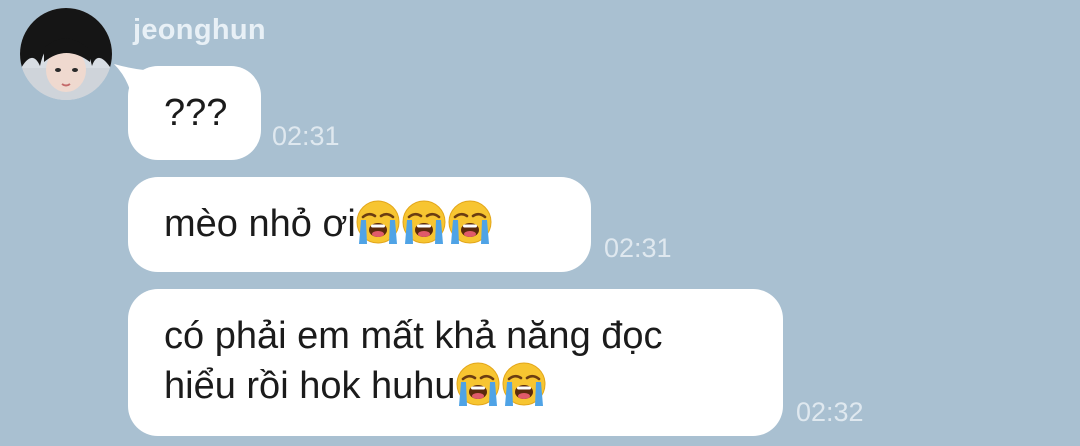 The width and height of the screenshot is (1080, 446). What do you see at coordinates (310, 386) in the screenshot?
I see `message-text-line-2: hiểu rồi hok huhu` at bounding box center [310, 386].